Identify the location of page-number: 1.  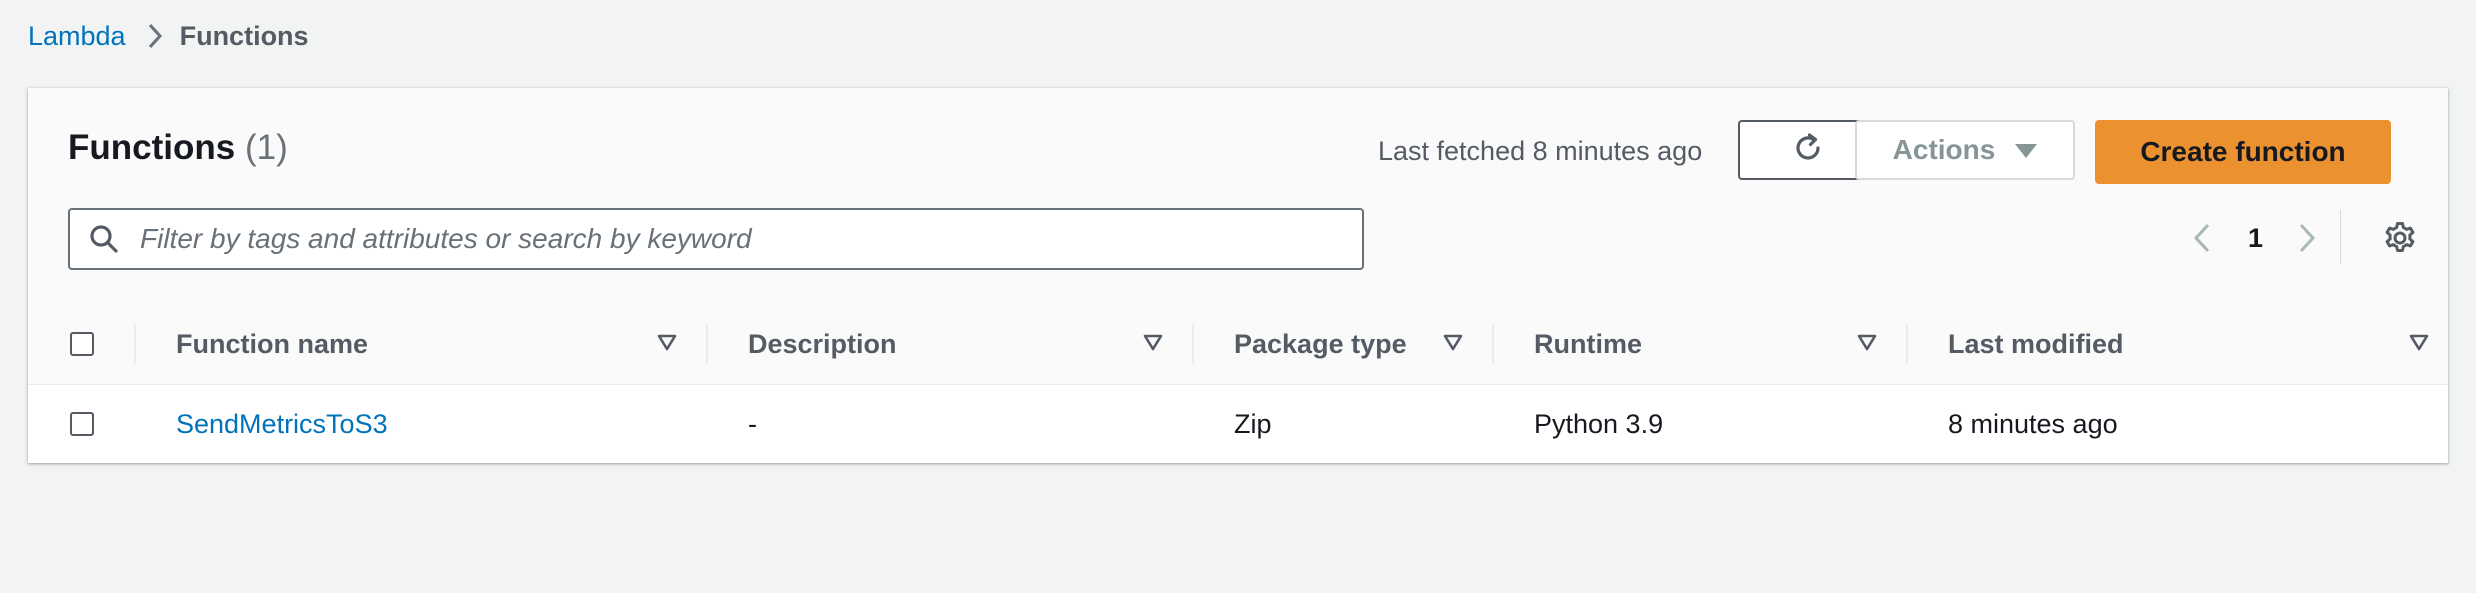
(2255, 238).